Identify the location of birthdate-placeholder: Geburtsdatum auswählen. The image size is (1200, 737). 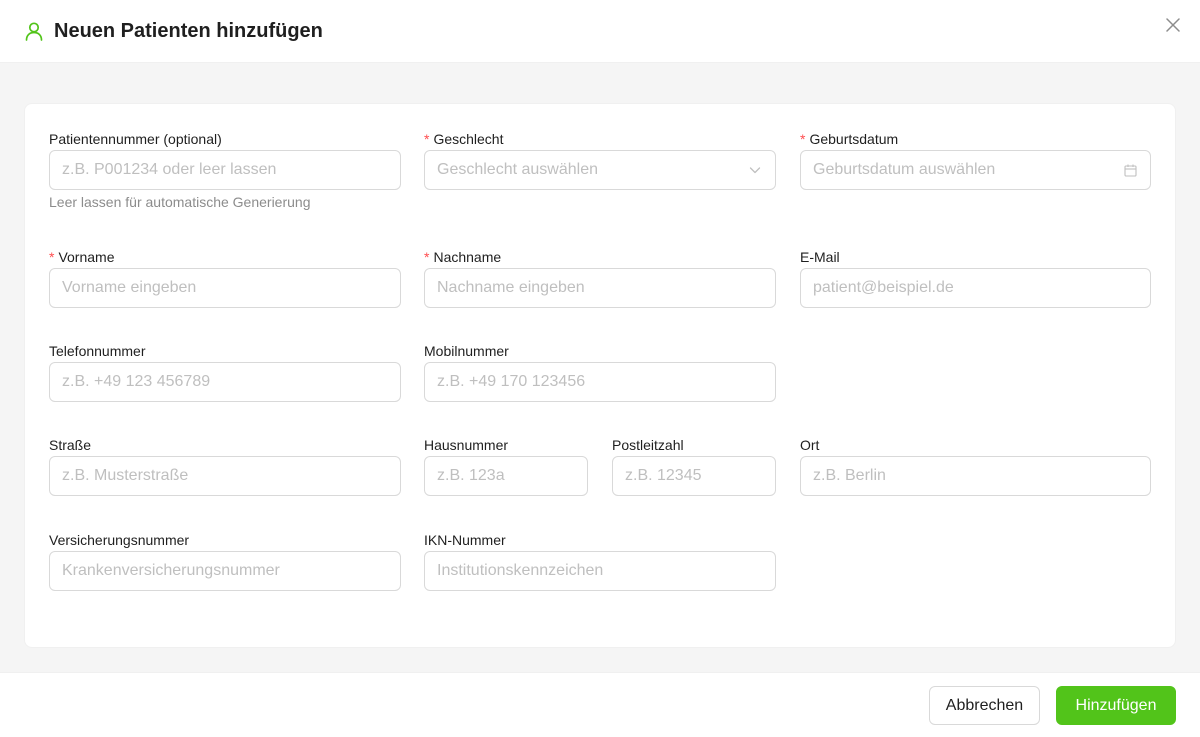
(904, 169).